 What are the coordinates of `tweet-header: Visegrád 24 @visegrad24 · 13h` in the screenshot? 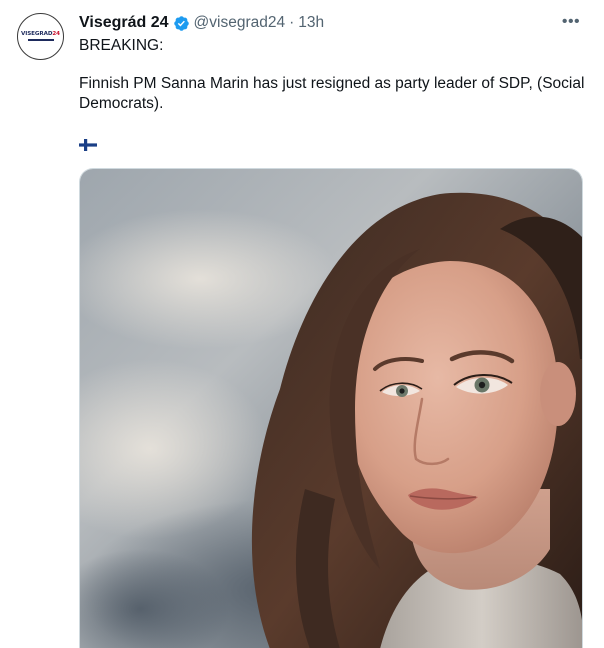 It's located at (201, 23).